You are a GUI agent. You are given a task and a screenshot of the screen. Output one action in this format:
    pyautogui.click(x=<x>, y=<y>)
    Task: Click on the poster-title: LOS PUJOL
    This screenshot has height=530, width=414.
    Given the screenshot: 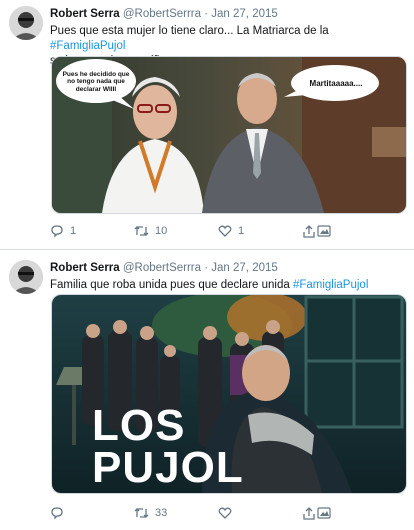 What is the action you would take?
    pyautogui.click(x=168, y=446)
    